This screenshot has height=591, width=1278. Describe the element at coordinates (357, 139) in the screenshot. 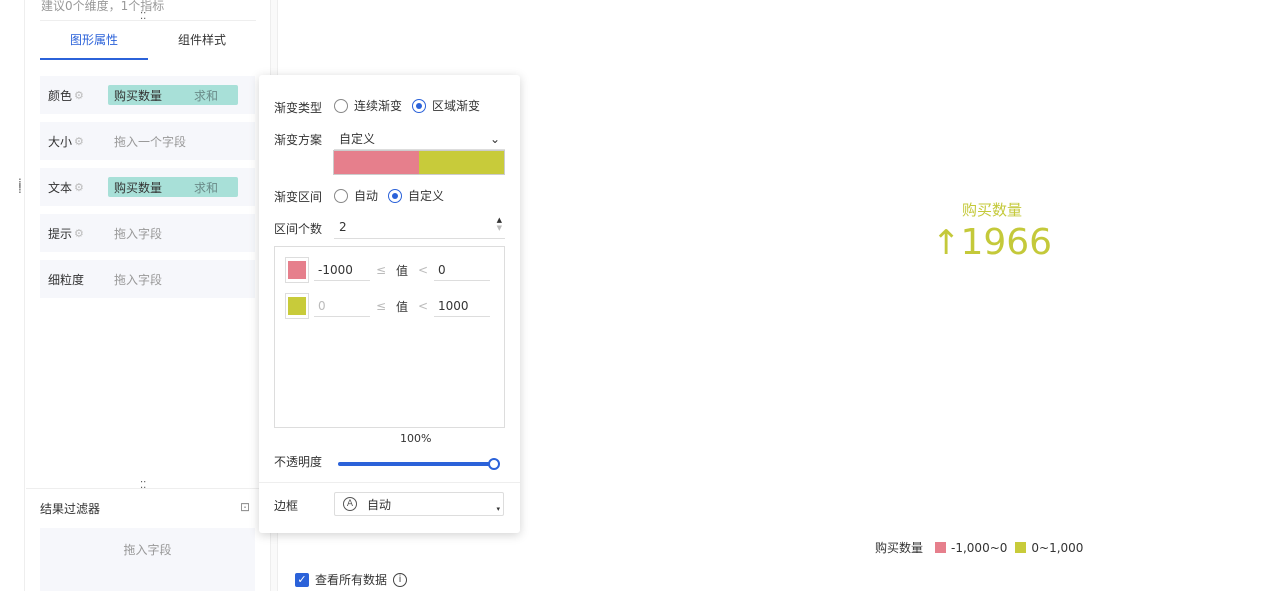

I see `gradient-scheme-value: 自定义` at that location.